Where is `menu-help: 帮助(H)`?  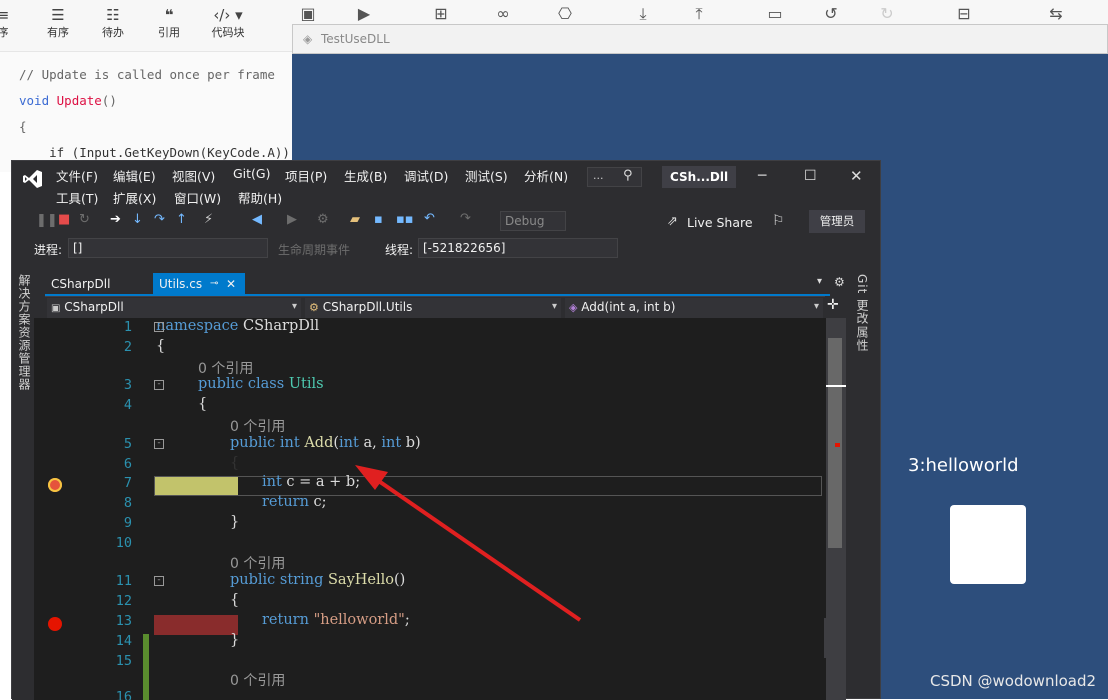 menu-help: 帮助(H) is located at coordinates (260, 197).